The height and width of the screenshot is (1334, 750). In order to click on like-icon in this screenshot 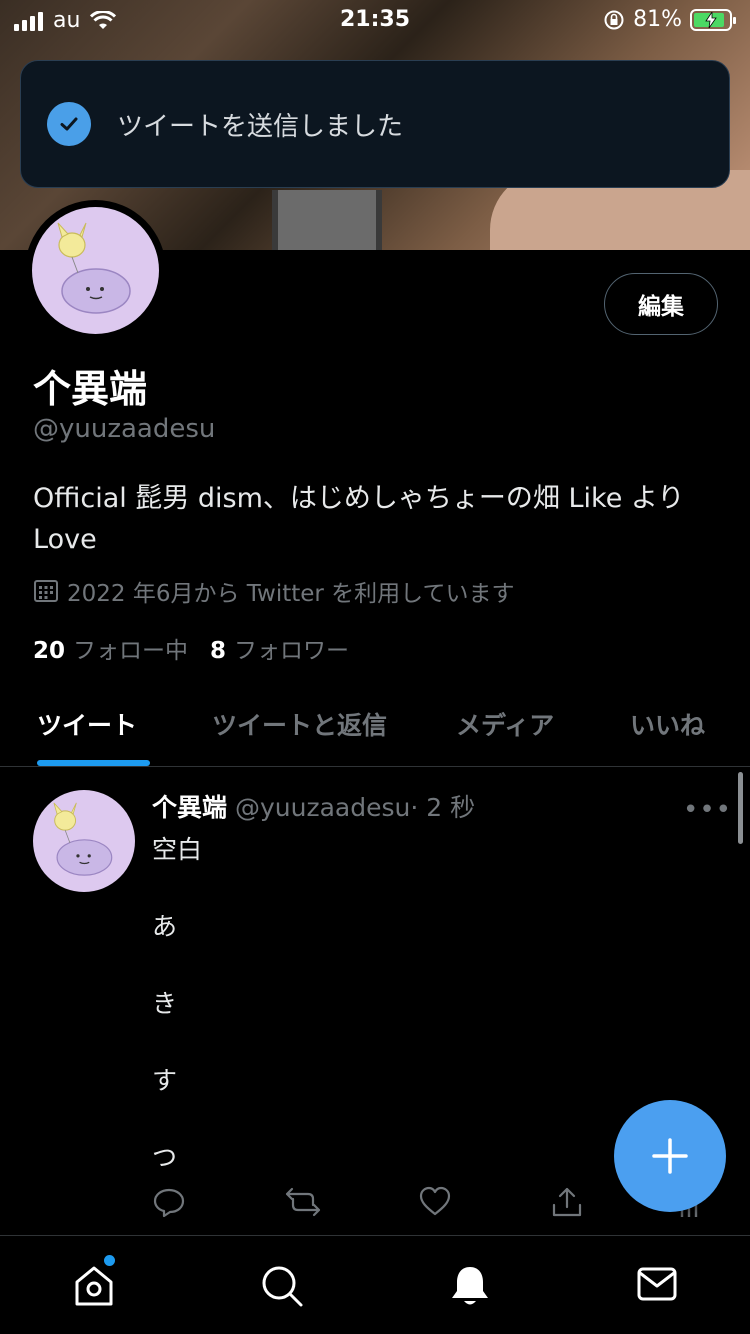, I will do `click(435, 1202)`.